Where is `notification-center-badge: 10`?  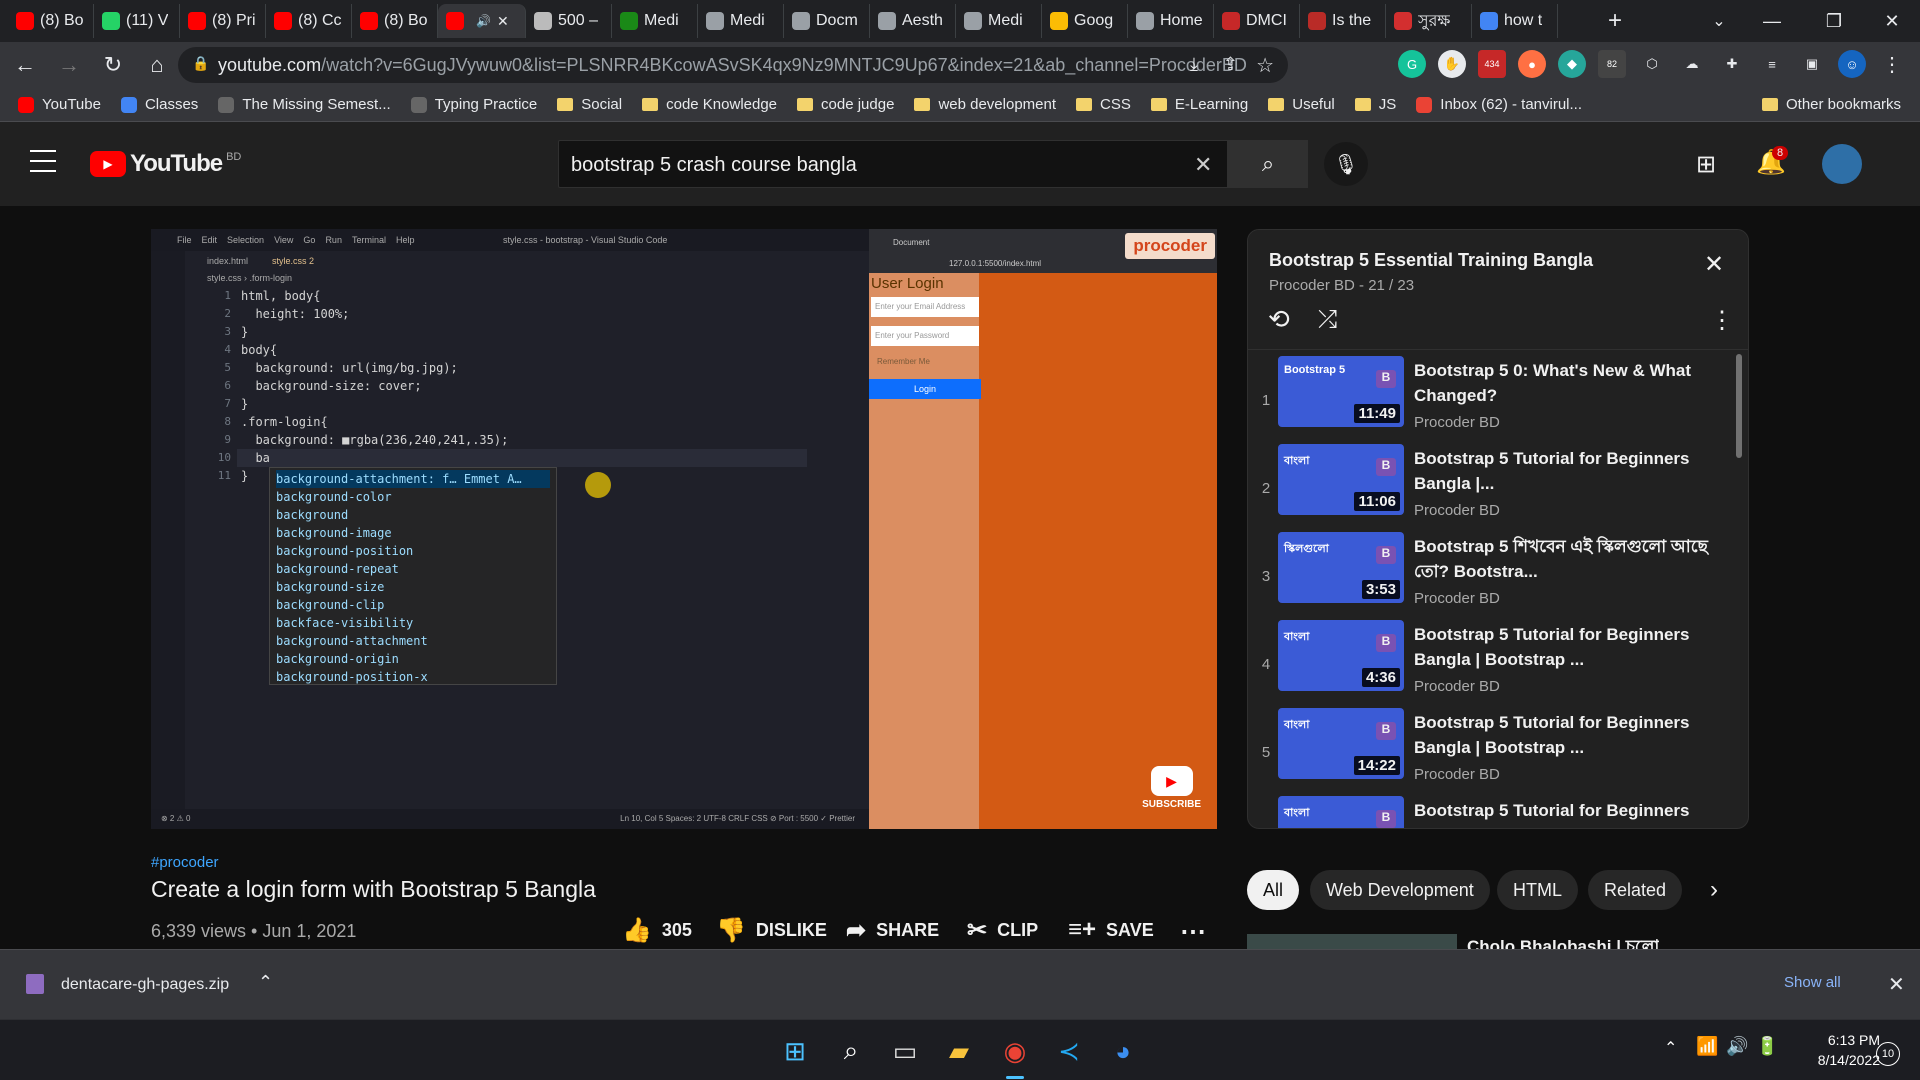
notification-center-badge: 10 is located at coordinates (1888, 1054).